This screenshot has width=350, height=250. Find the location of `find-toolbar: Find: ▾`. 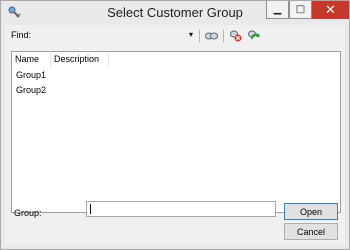

find-toolbar: Find: ▾ is located at coordinates (175, 36).